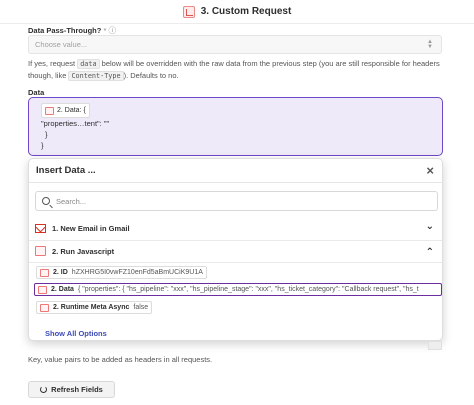 The image size is (474, 405). I want to click on data-pill: 2. Data: {, so click(65, 110).